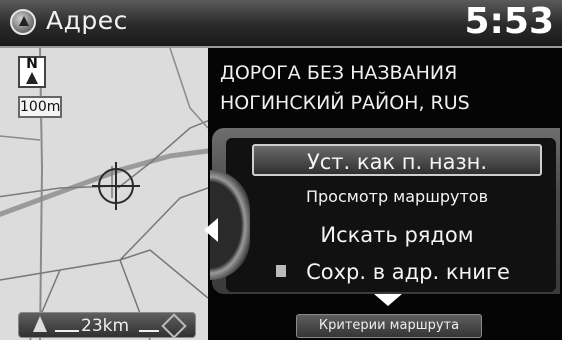 This screenshot has height=340, width=562. Describe the element at coordinates (40, 107) in the screenshot. I see `map-scale: 100m` at that location.